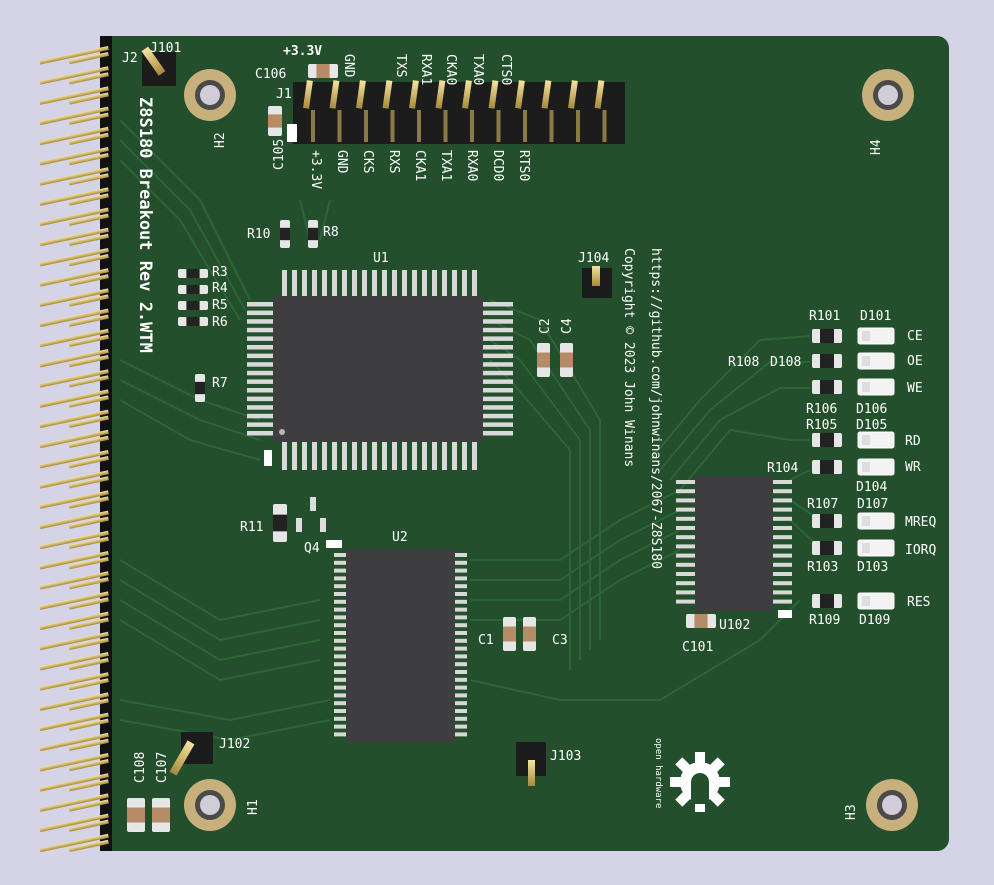 Image resolution: width=994 pixels, height=885 pixels. Describe the element at coordinates (743, 362) in the screenshot. I see `ref-r108: R108` at that location.